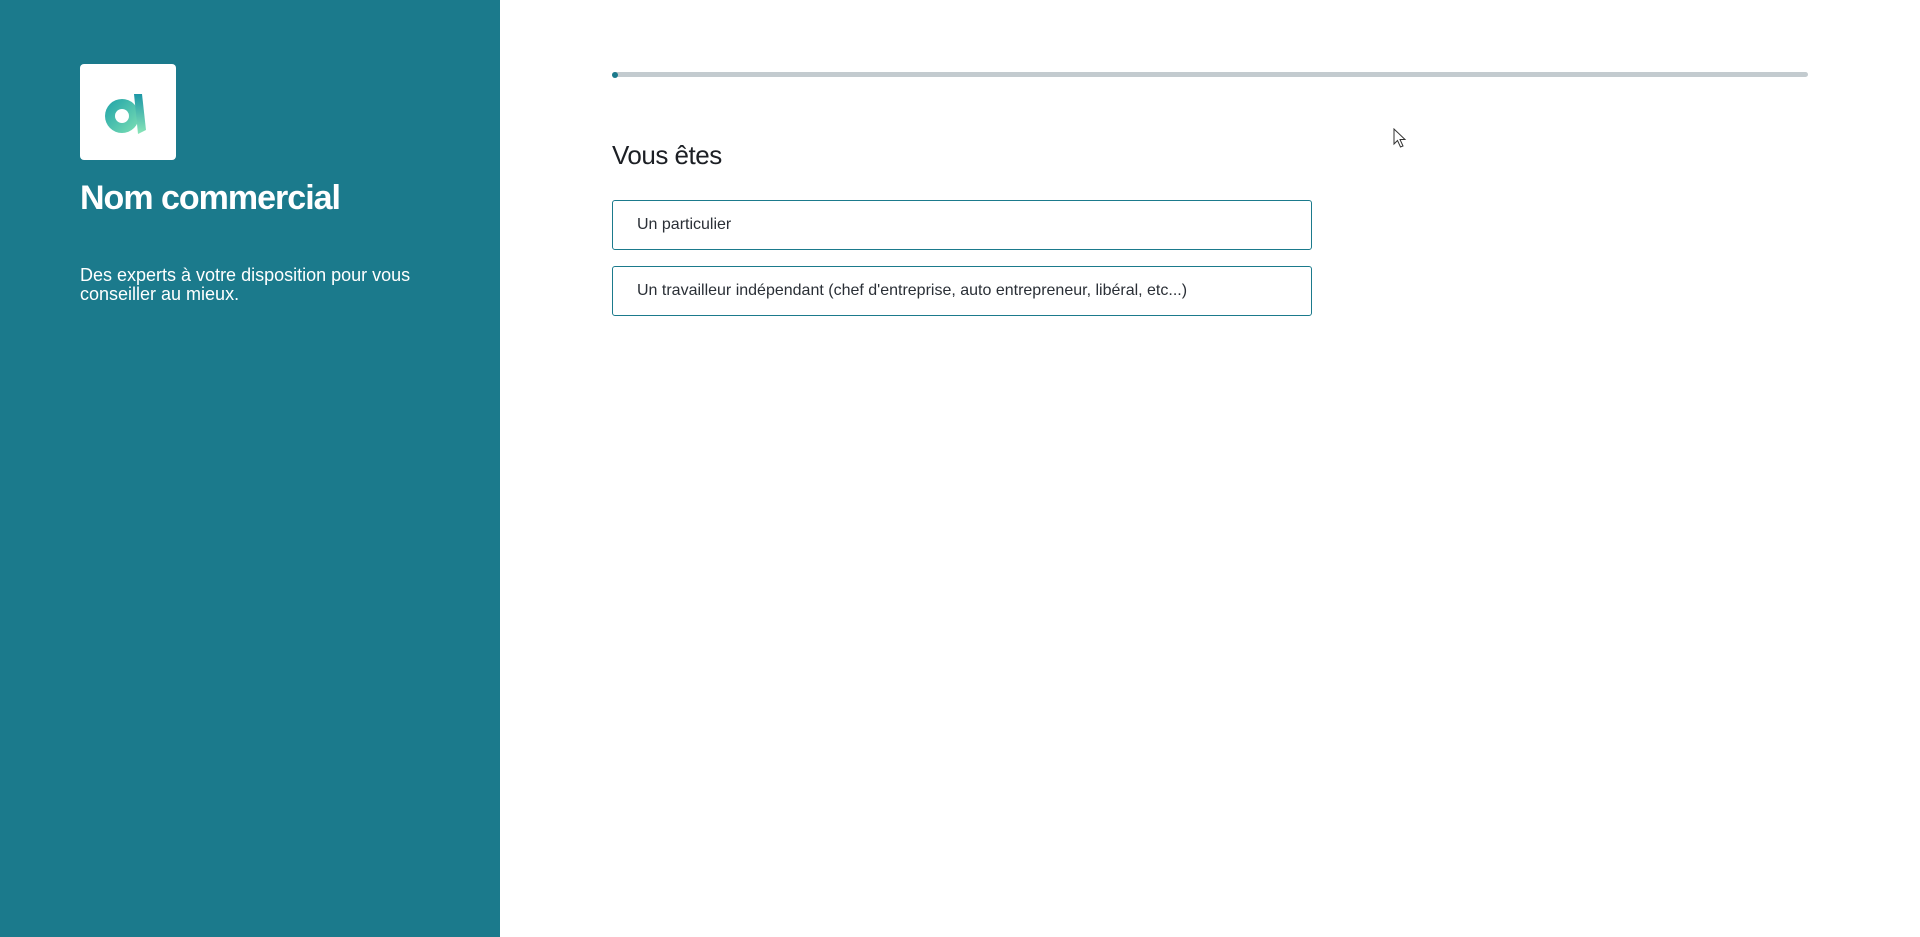 Image resolution: width=1920 pixels, height=937 pixels. I want to click on brand-name: Nom commercial, so click(210, 198).